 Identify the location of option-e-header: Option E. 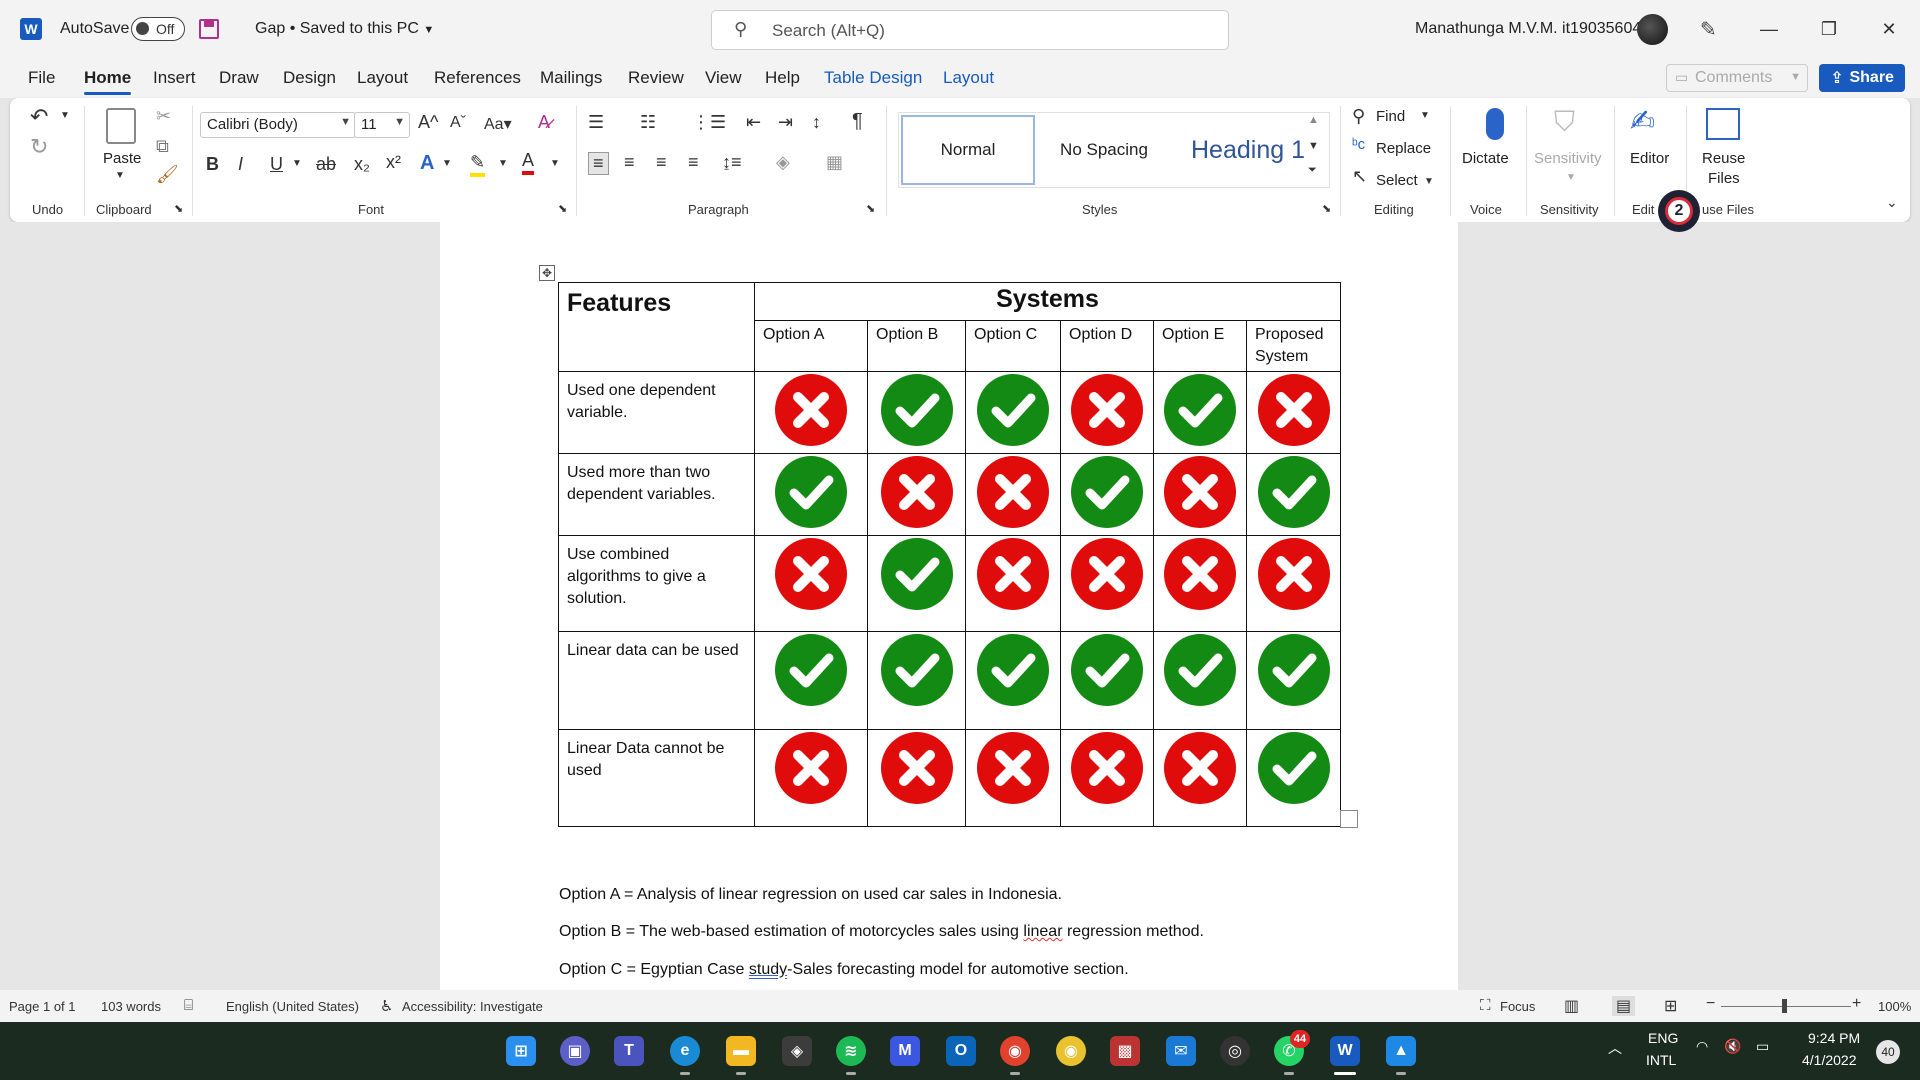
(1200, 346).